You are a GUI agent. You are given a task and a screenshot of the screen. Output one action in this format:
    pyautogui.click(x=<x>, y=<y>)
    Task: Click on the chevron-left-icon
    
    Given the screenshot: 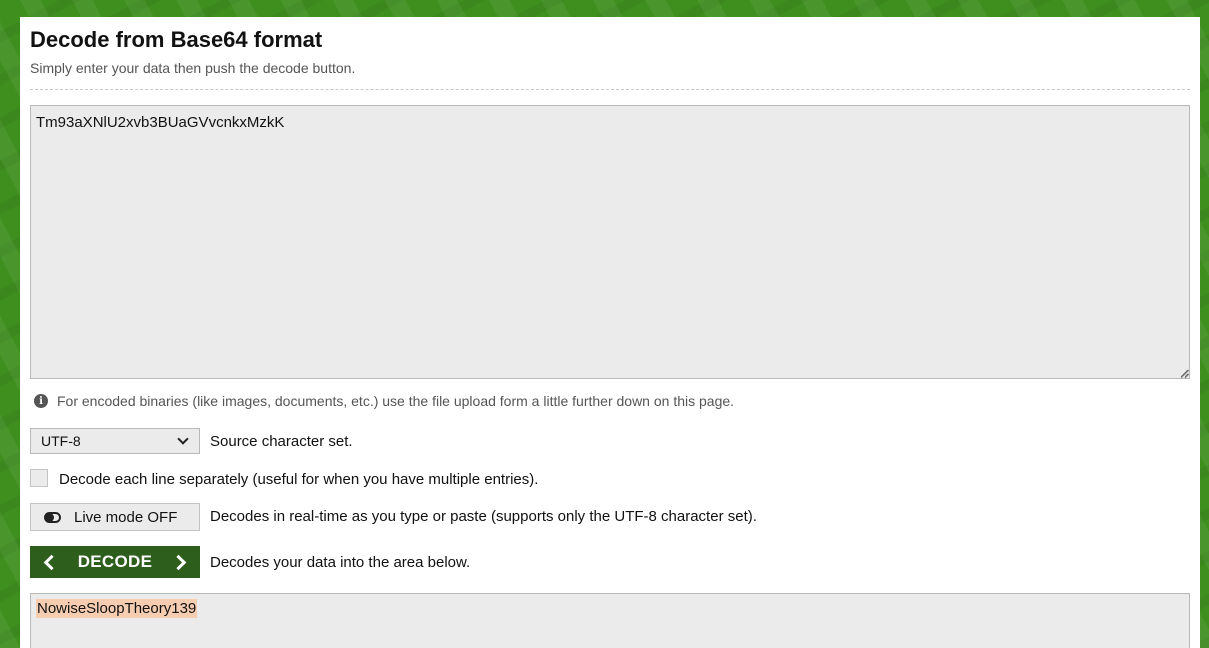 What is the action you would take?
    pyautogui.click(x=51, y=562)
    